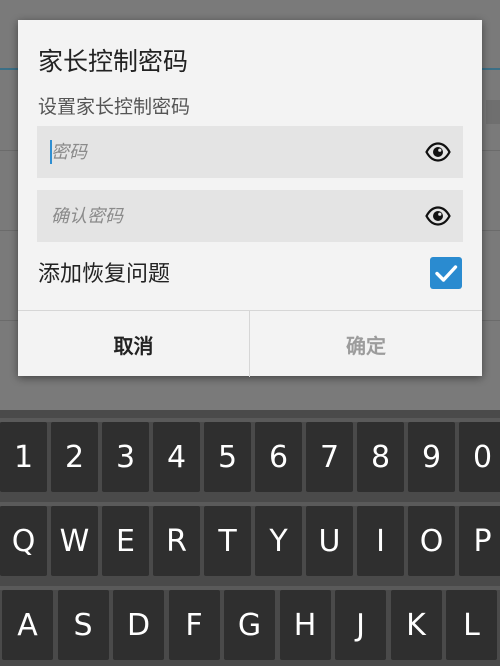 Image resolution: width=500 pixels, height=666 pixels. What do you see at coordinates (194, 625) in the screenshot?
I see `key-f: F` at bounding box center [194, 625].